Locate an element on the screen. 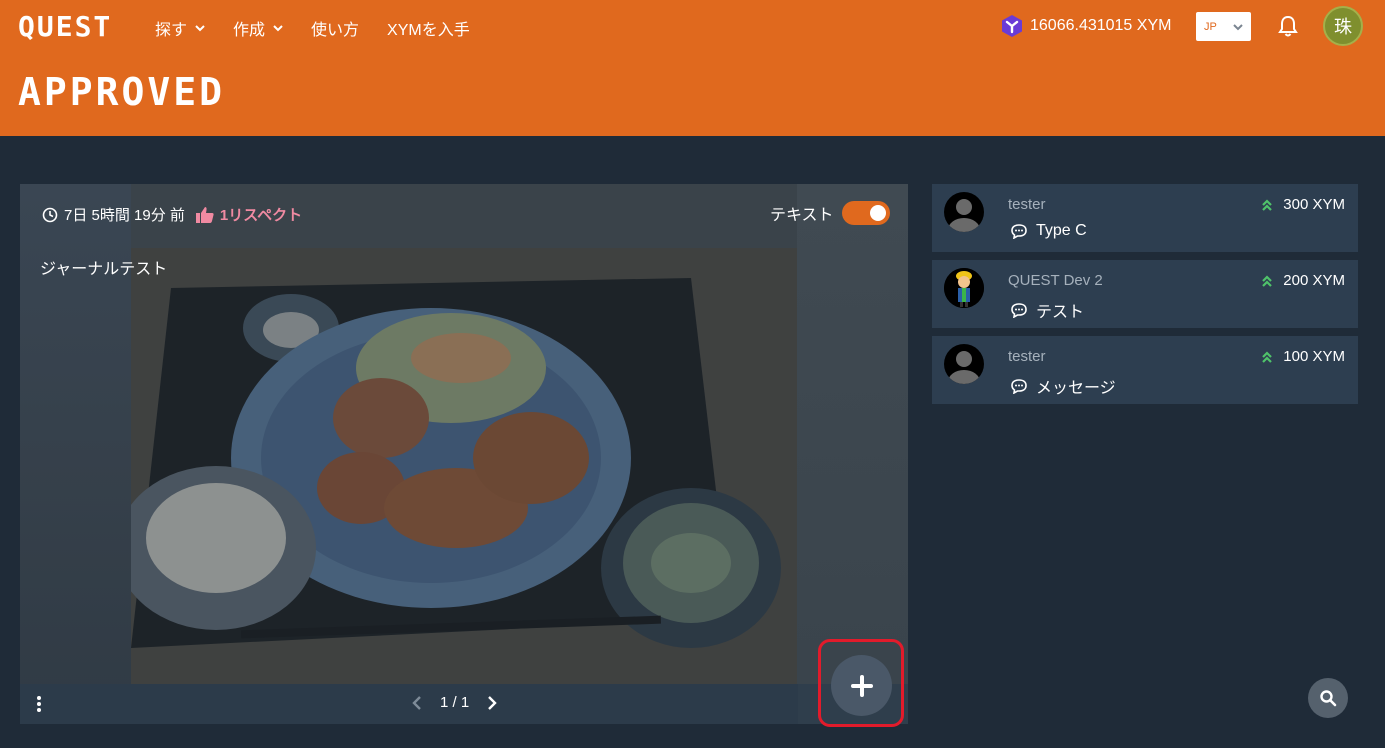  time-ago: 7日 5時間 19分 前 is located at coordinates (124, 215).